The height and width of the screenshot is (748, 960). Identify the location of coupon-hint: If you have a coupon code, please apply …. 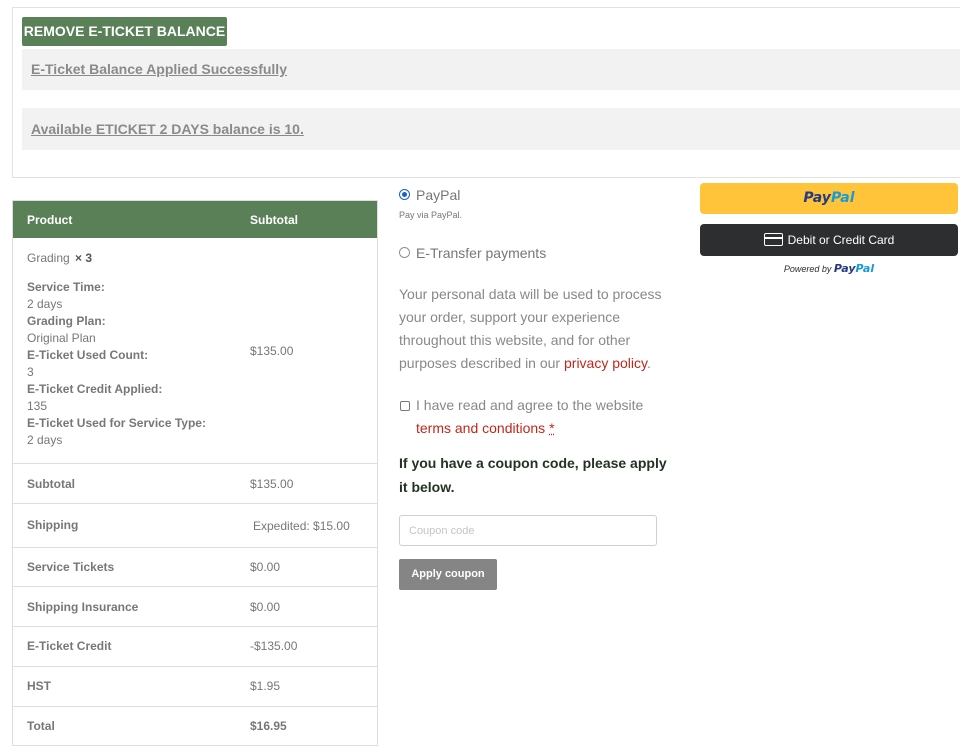
(533, 475).